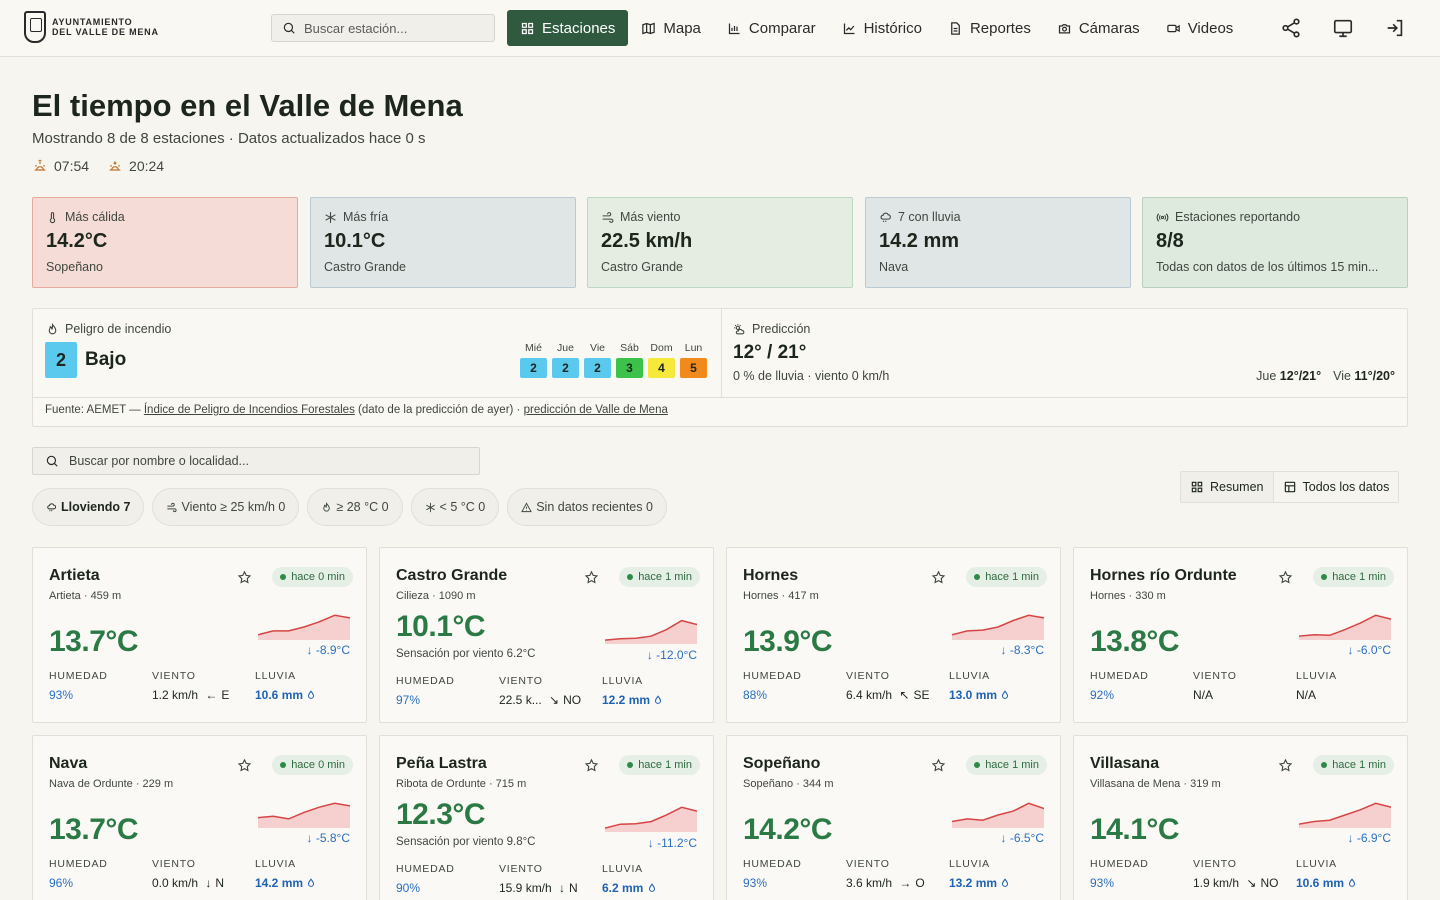 The image size is (1440, 900). I want to click on station-name: Sopeñano, so click(782, 763).